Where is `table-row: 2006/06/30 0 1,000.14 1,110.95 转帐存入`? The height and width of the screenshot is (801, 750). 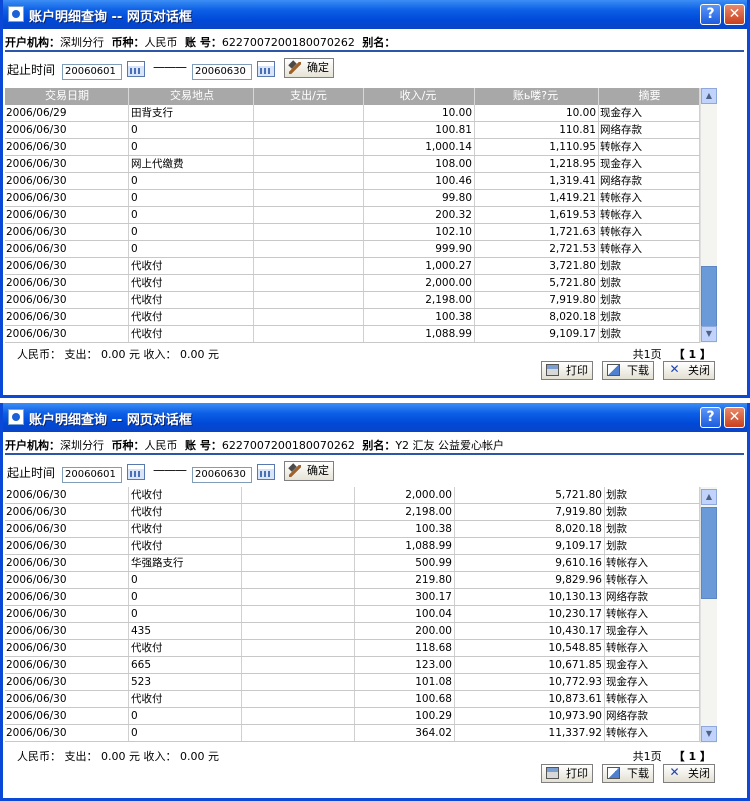 table-row: 2006/06/30 0 1,000.14 1,110.95 转帐存入 is located at coordinates (360, 147).